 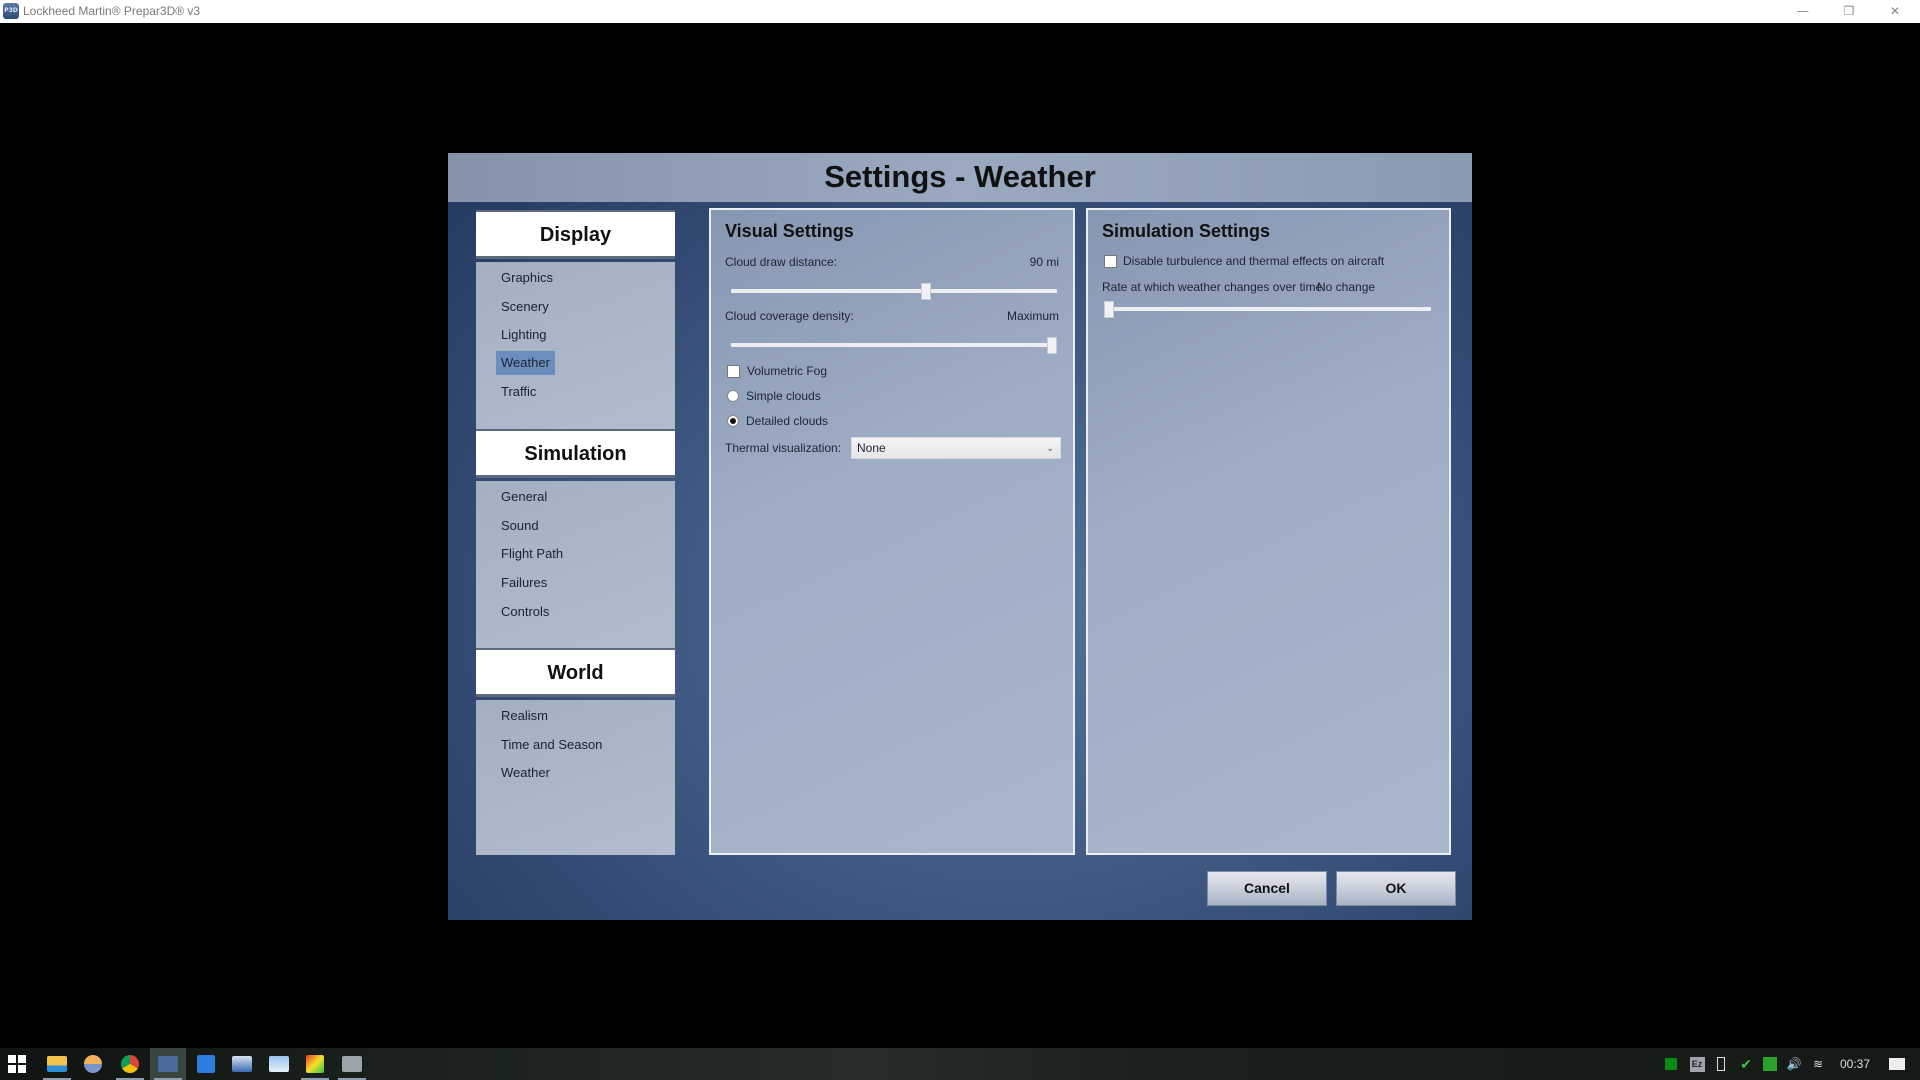 What do you see at coordinates (525, 612) in the screenshot?
I see `sidebar-item-controls: Controls` at bounding box center [525, 612].